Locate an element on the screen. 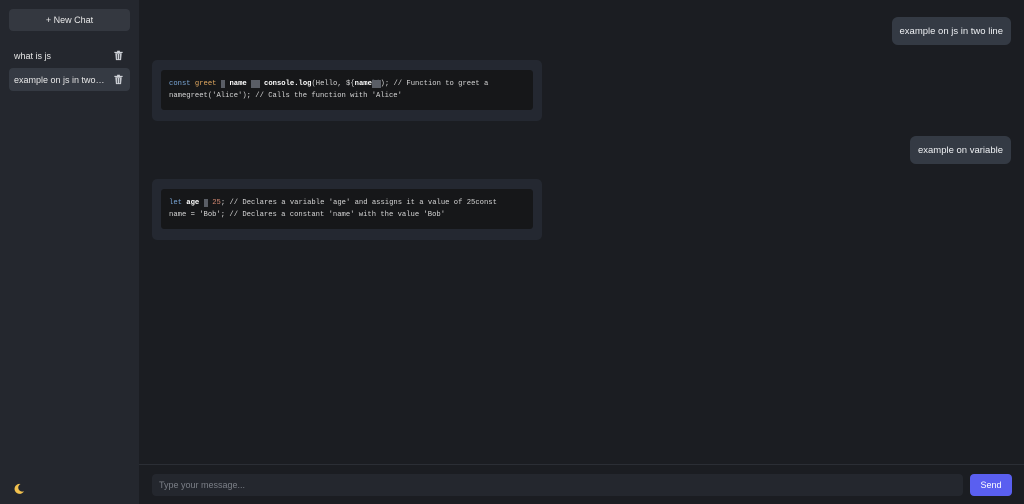 Image resolution: width=1024 pixels, height=504 pixels. user-message: example on variable is located at coordinates (960, 150).